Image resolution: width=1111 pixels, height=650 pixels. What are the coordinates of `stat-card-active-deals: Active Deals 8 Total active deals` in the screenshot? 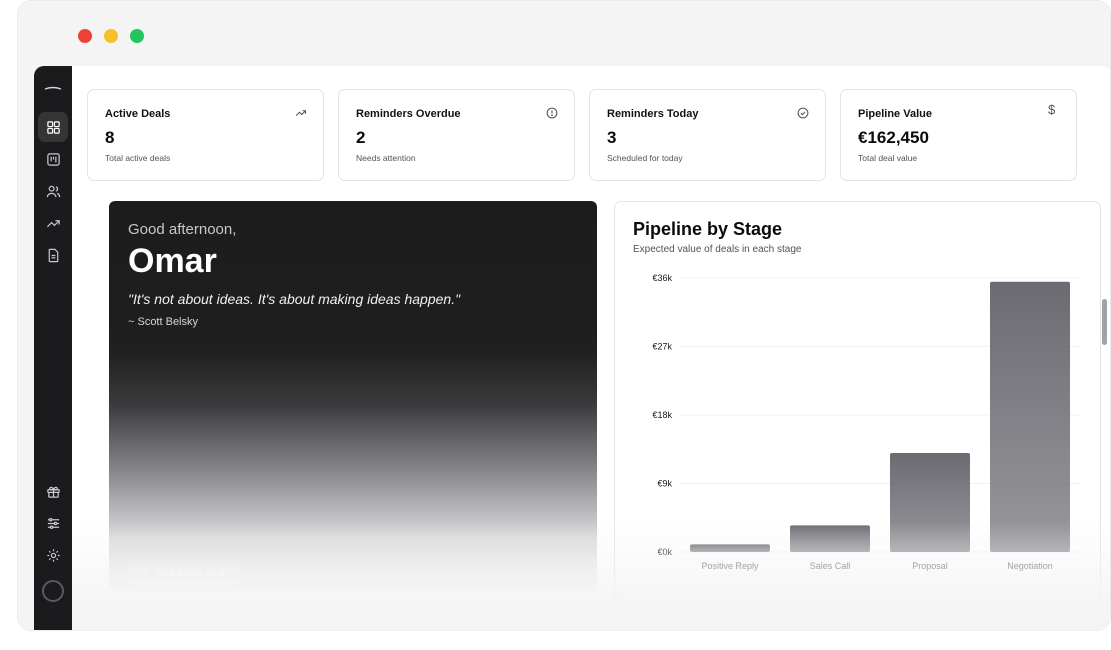 It's located at (205, 135).